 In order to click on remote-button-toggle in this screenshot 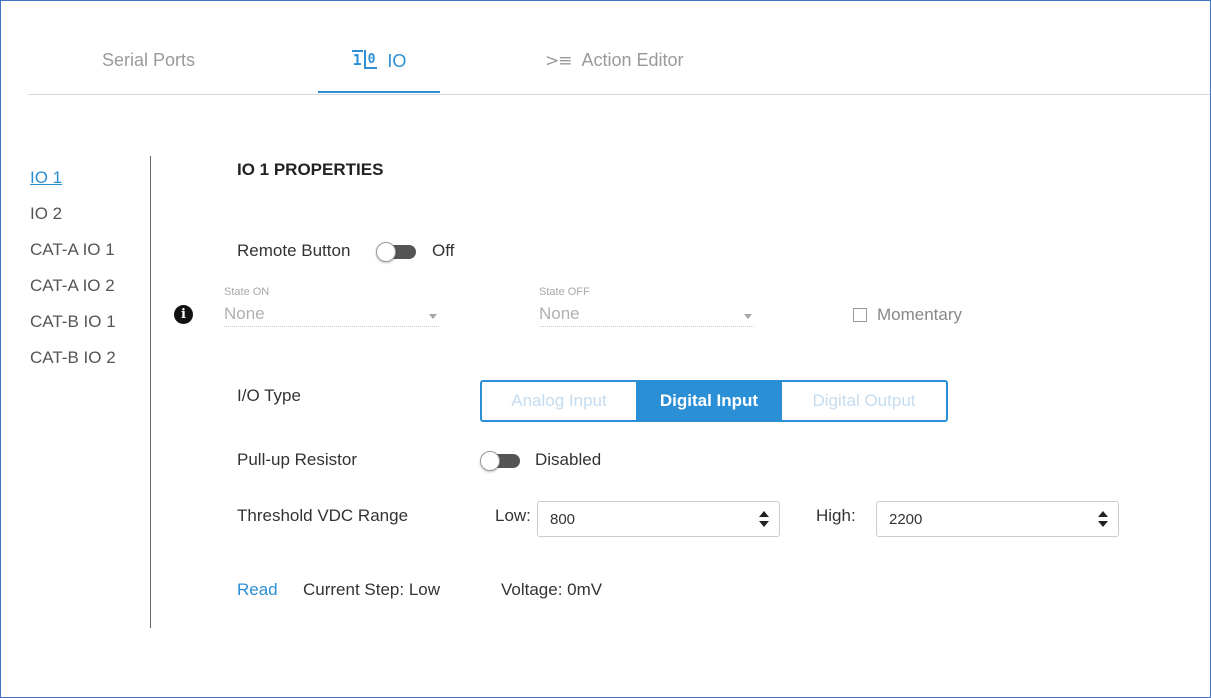, I will do `click(396, 252)`.